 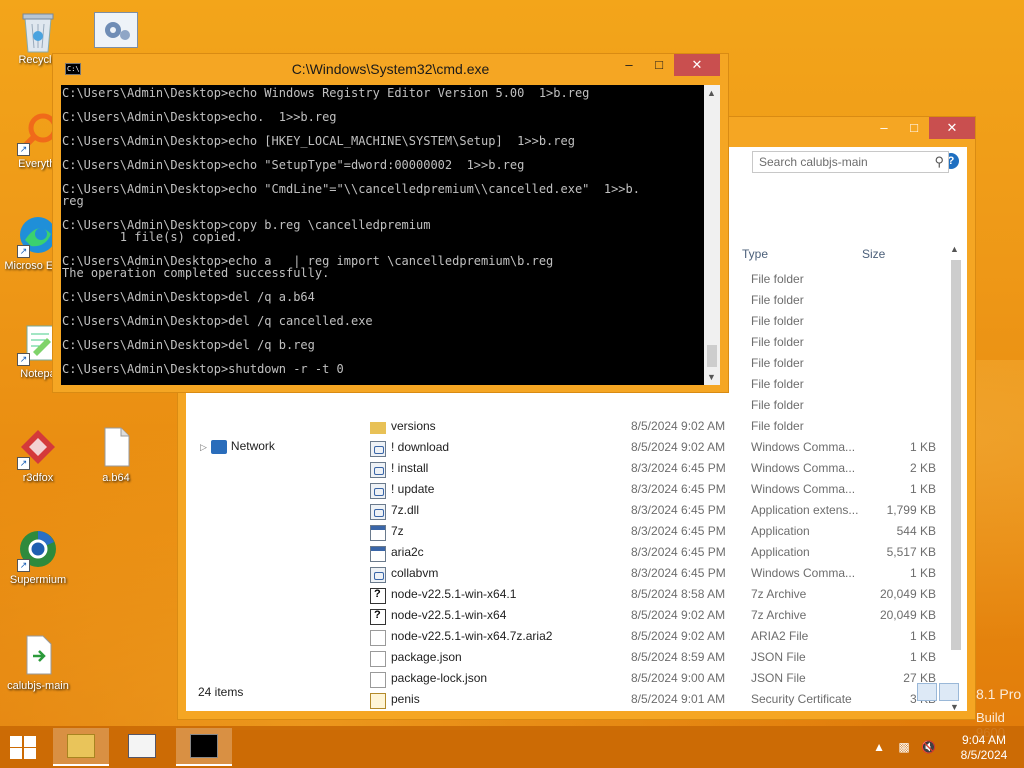 What do you see at coordinates (927, 692) in the screenshot?
I see `details-view-button` at bounding box center [927, 692].